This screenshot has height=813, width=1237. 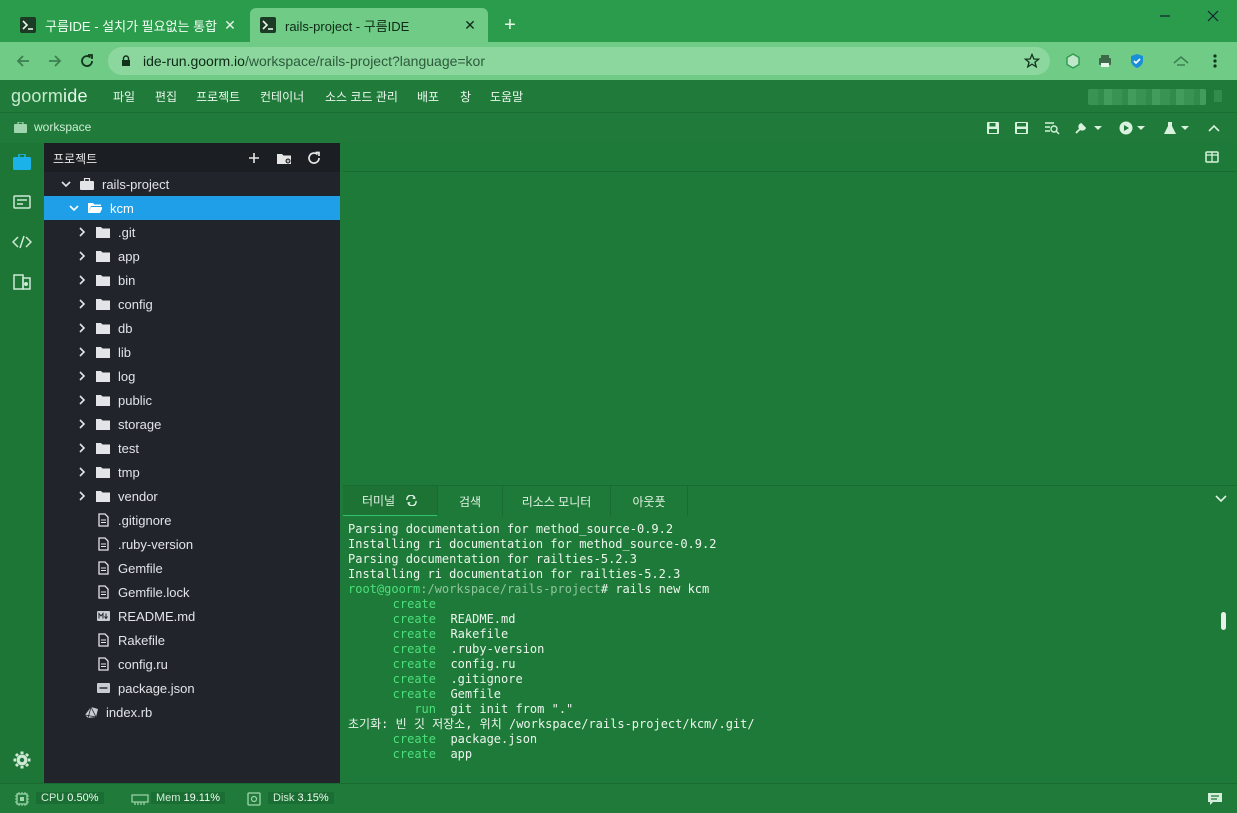 What do you see at coordinates (414, 619) in the screenshot?
I see `action-verb: create` at bounding box center [414, 619].